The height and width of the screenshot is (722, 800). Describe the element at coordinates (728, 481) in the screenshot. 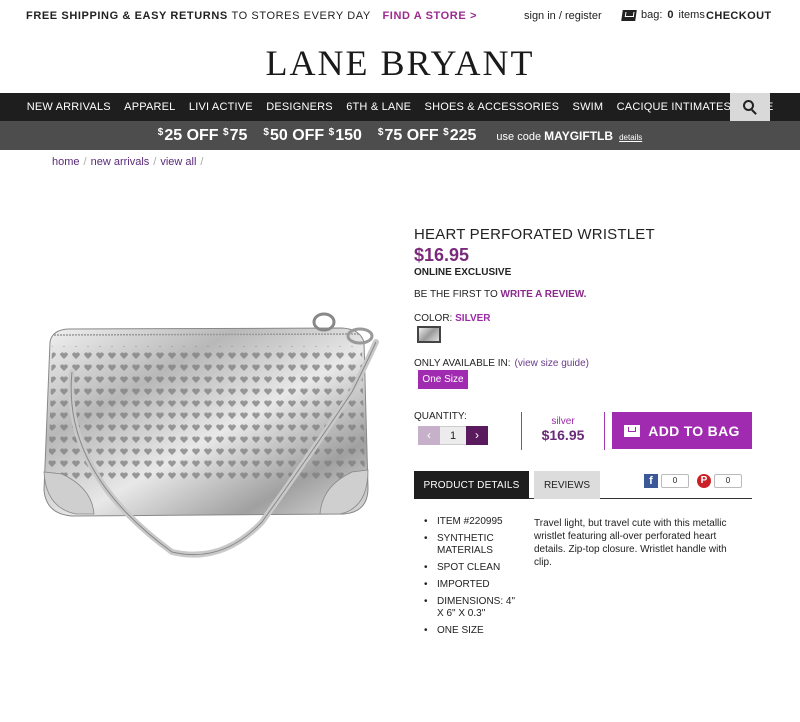

I see `pinterest-pin-count: 0` at that location.